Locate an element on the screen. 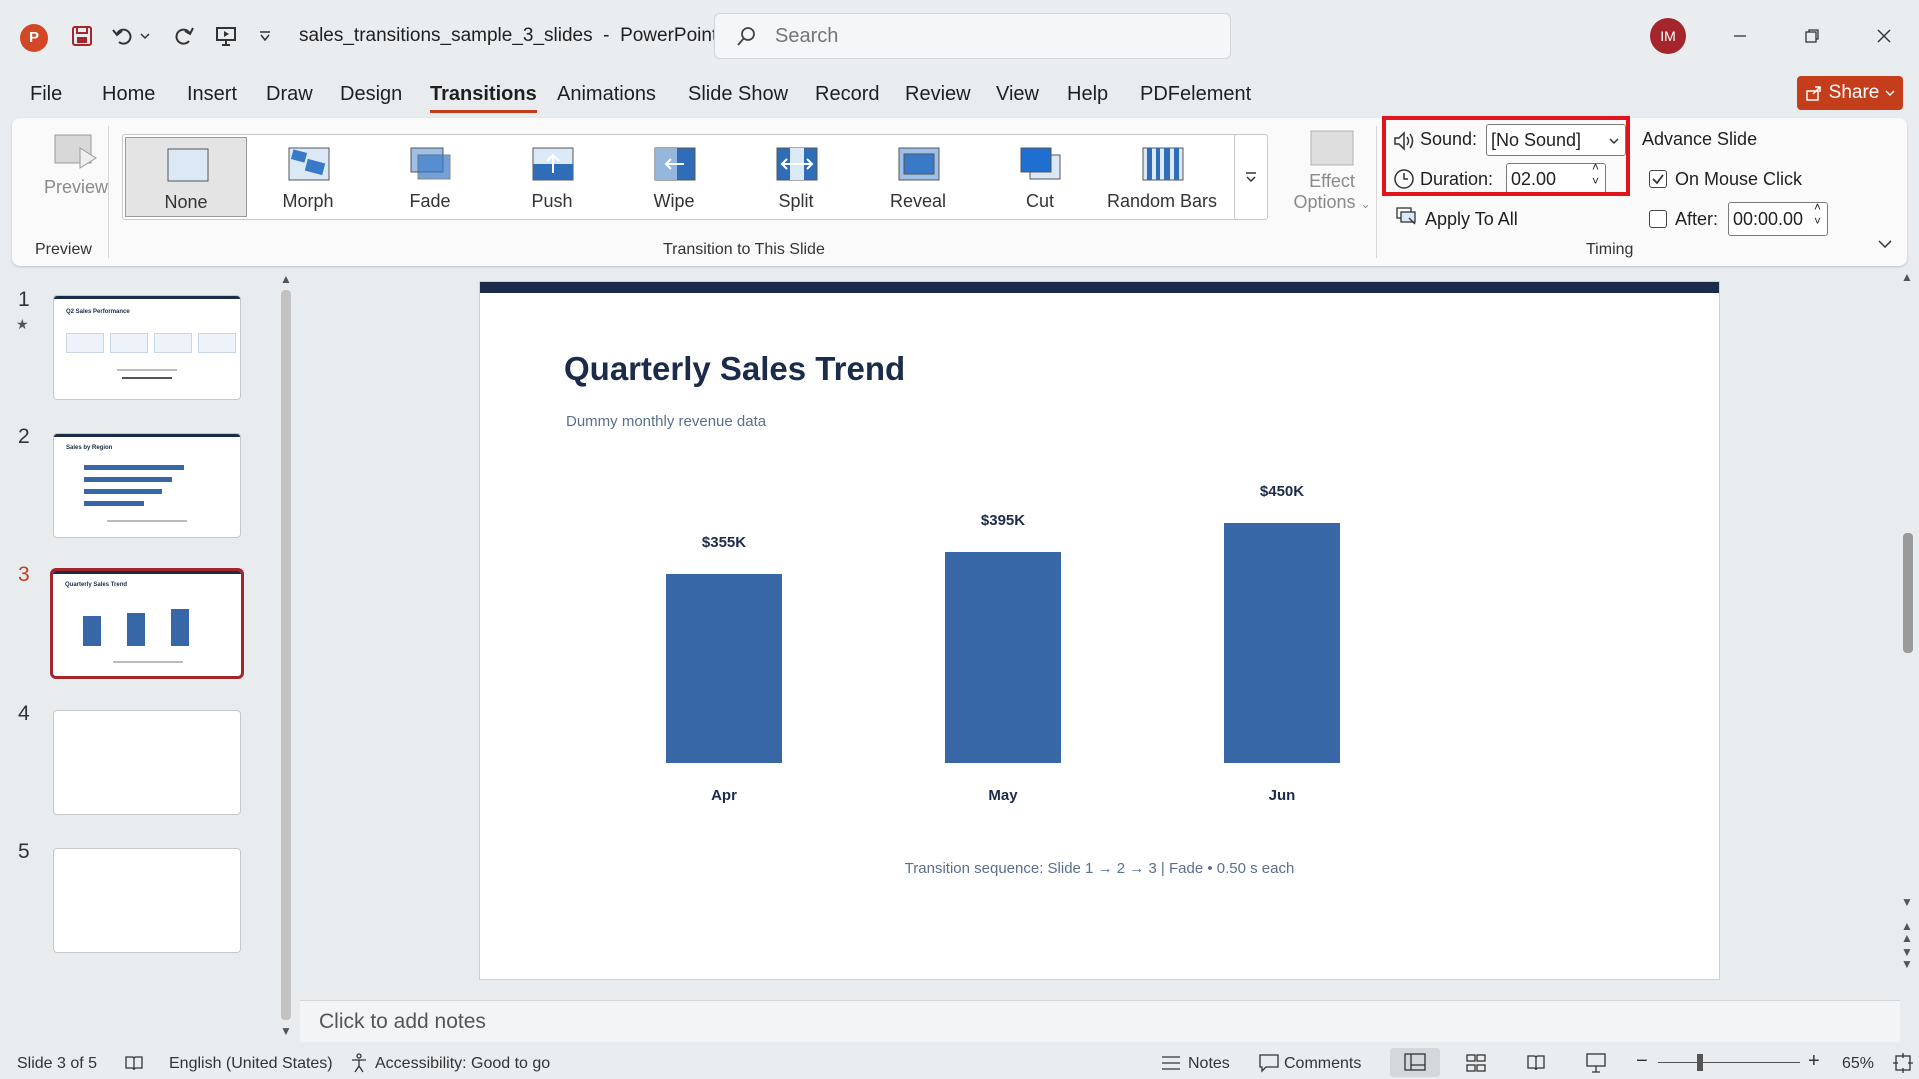 The image size is (1919, 1079). undo-dropdown-icon is located at coordinates (145, 36).